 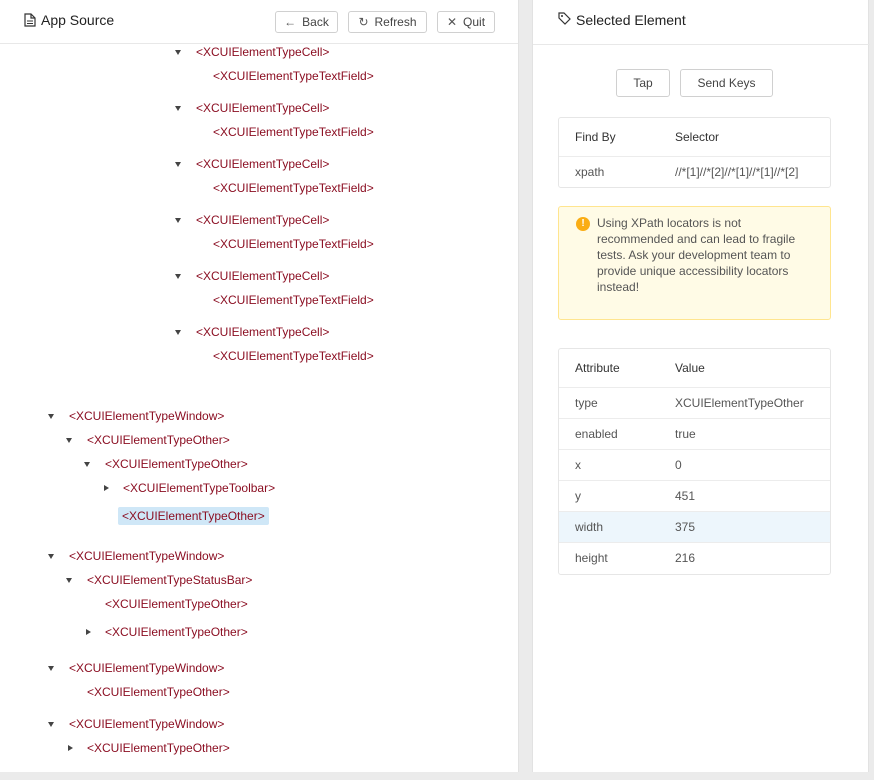 What do you see at coordinates (631, 20) in the screenshot?
I see `selected-element-title-text: Selected Element` at bounding box center [631, 20].